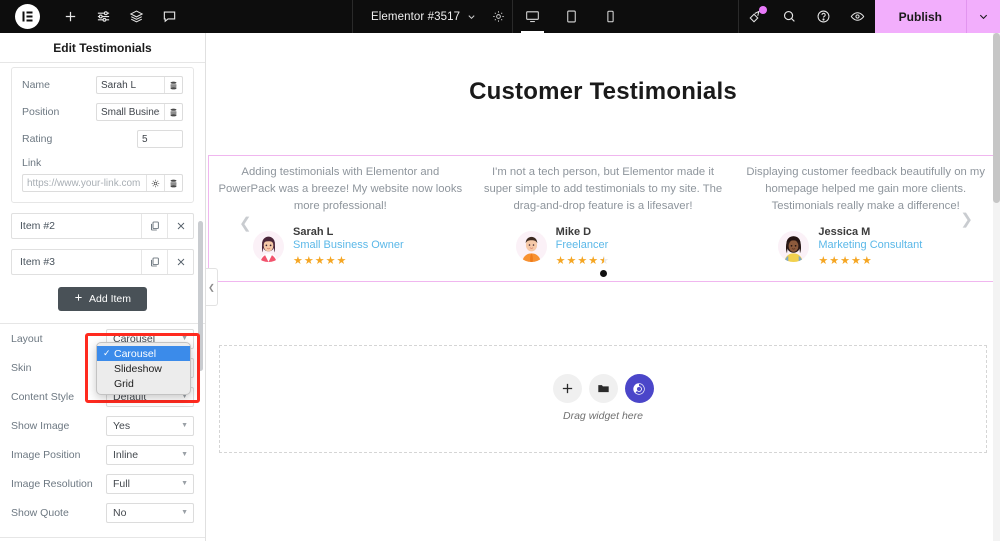  Describe the element at coordinates (996, 118) in the screenshot. I see `canvas-scrollbar-thumb` at that location.